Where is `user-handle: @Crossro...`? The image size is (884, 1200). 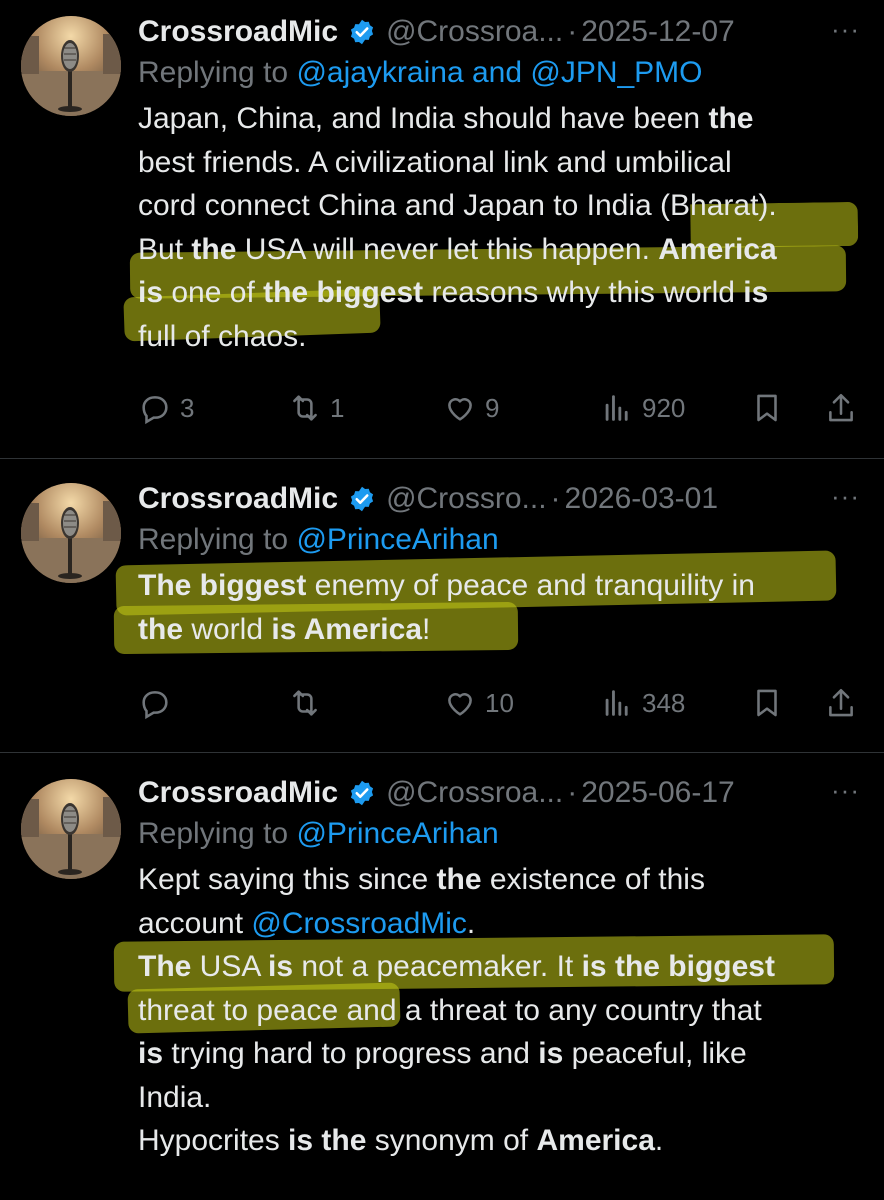 user-handle: @Crossro... is located at coordinates (466, 499).